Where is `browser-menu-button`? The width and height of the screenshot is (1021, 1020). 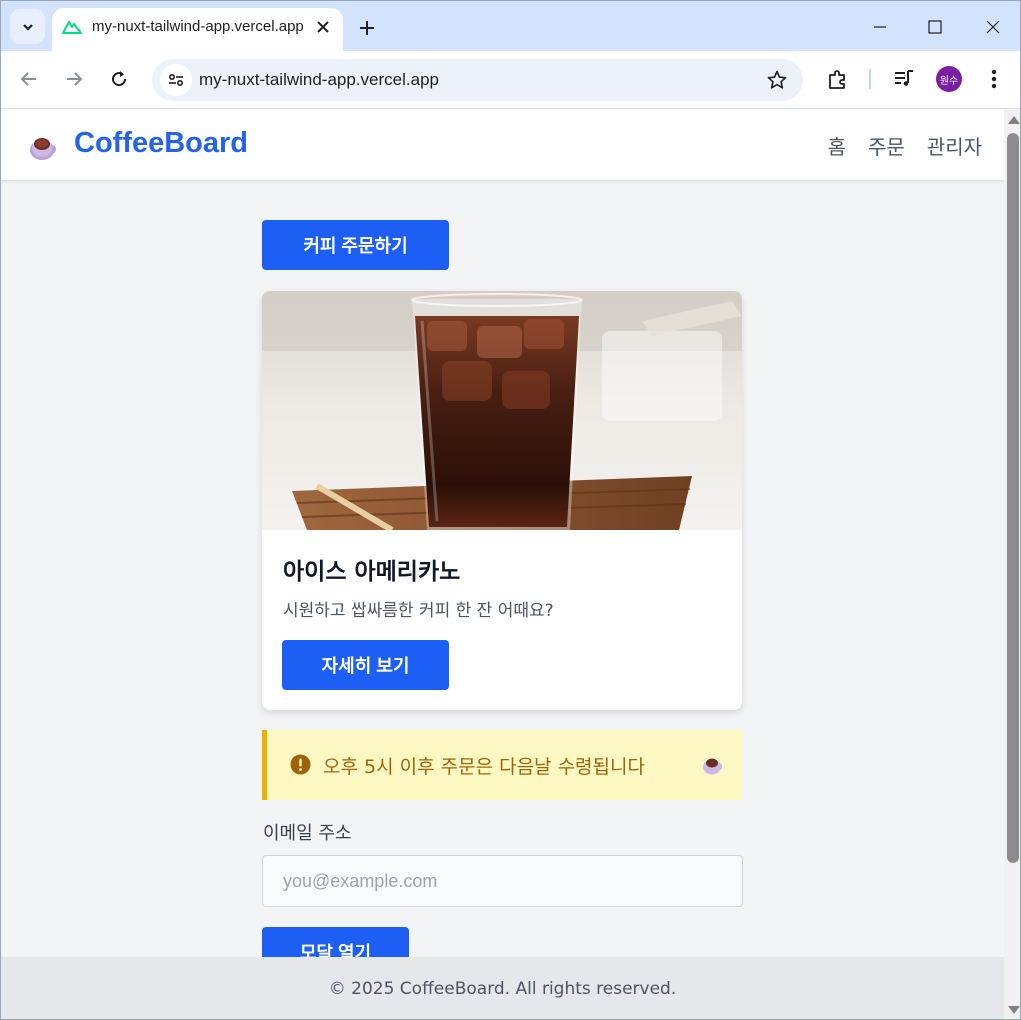 browser-menu-button is located at coordinates (994, 79).